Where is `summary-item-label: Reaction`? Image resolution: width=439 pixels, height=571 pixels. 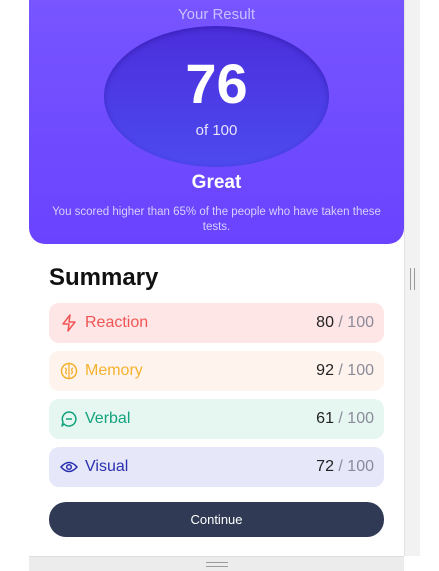
summary-item-label: Reaction is located at coordinates (117, 322).